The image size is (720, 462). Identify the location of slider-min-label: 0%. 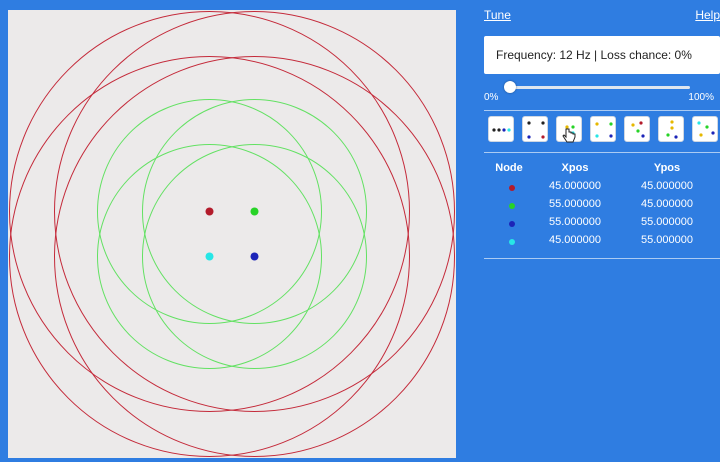
(491, 97).